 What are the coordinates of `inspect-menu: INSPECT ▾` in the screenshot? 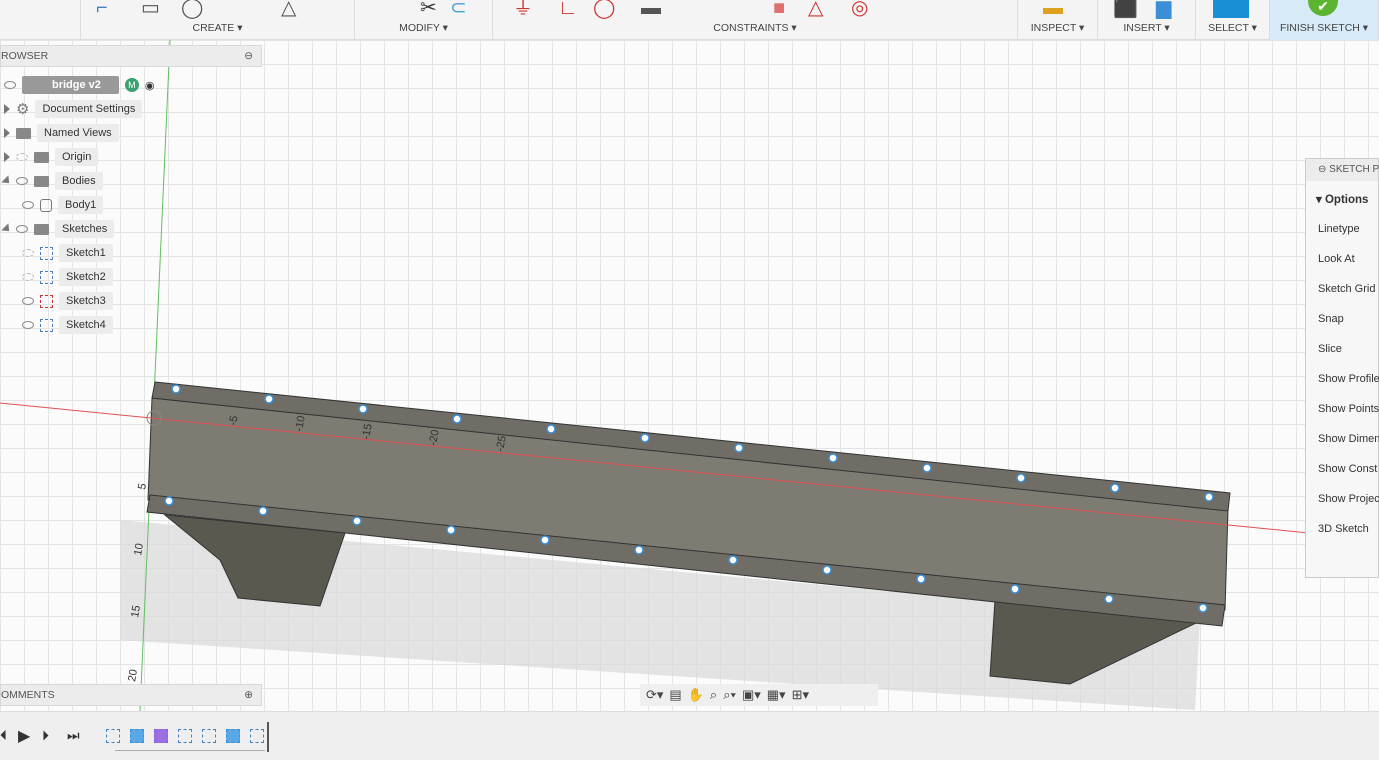 It's located at (1057, 28).